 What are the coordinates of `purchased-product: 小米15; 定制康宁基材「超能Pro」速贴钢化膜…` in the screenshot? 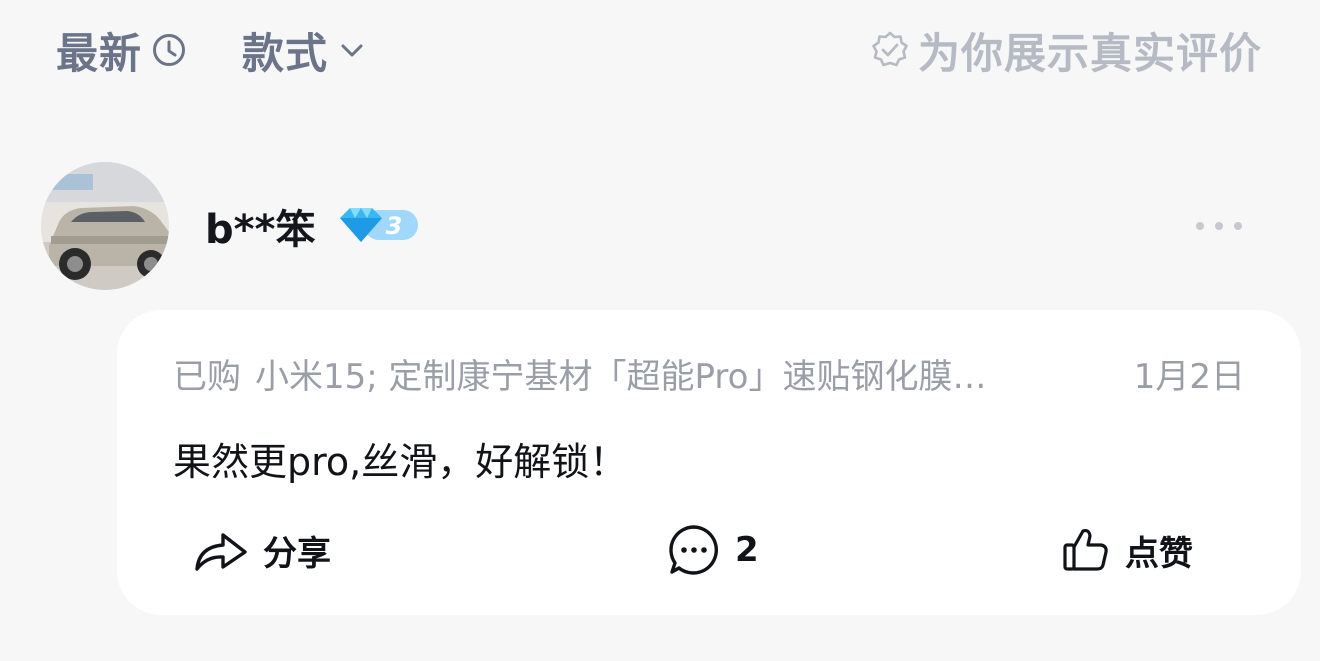 It's located at (621, 376).